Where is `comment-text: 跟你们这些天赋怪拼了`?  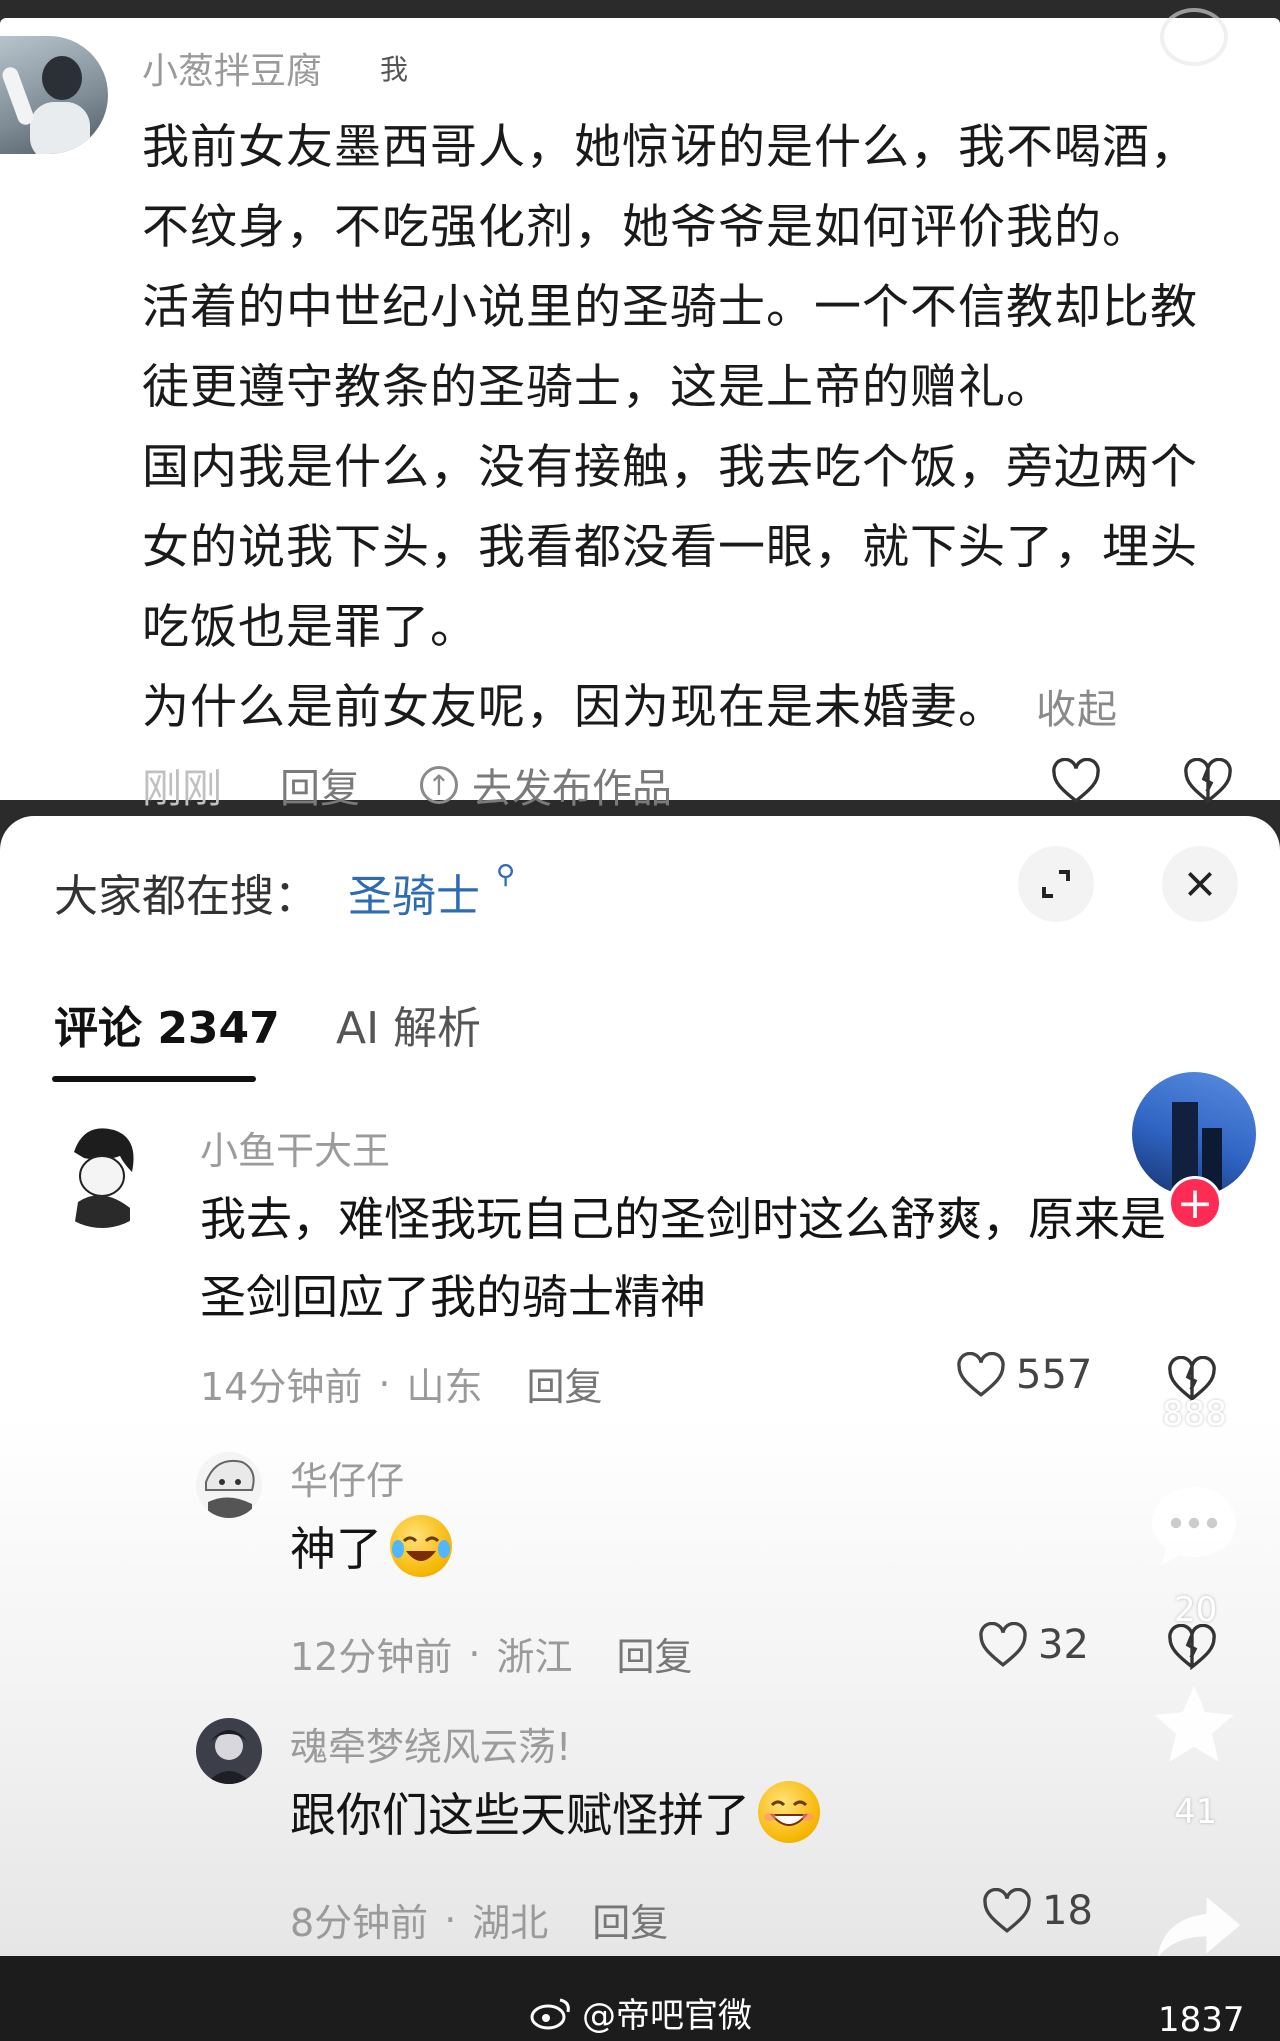 comment-text: 跟你们这些天赋怪拼了 is located at coordinates (555, 1815).